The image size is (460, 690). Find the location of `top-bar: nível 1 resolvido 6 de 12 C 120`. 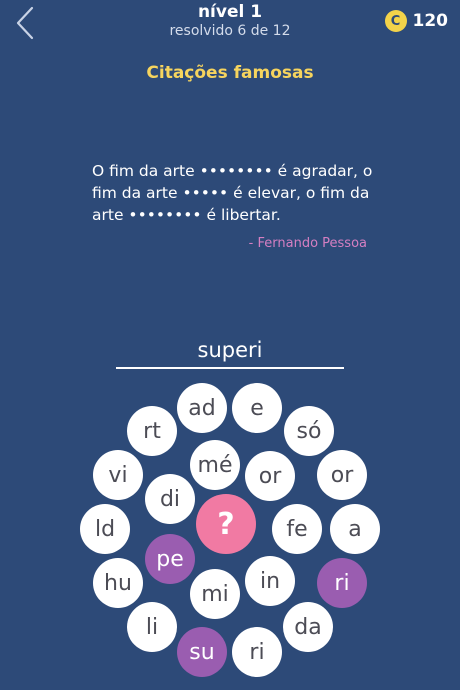

top-bar: nível 1 resolvido 6 de 12 C 120 is located at coordinates (230, 25).